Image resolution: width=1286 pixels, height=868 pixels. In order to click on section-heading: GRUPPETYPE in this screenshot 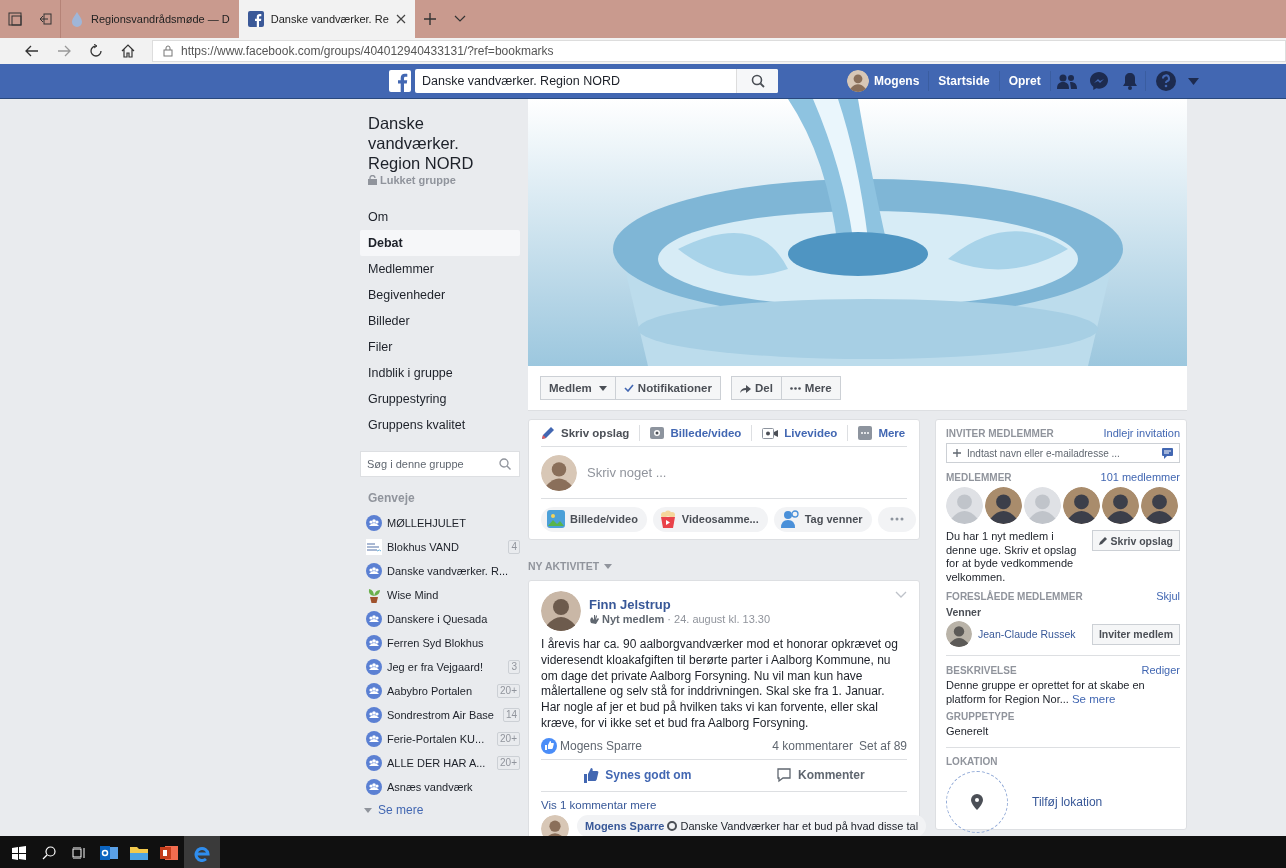, I will do `click(981, 716)`.